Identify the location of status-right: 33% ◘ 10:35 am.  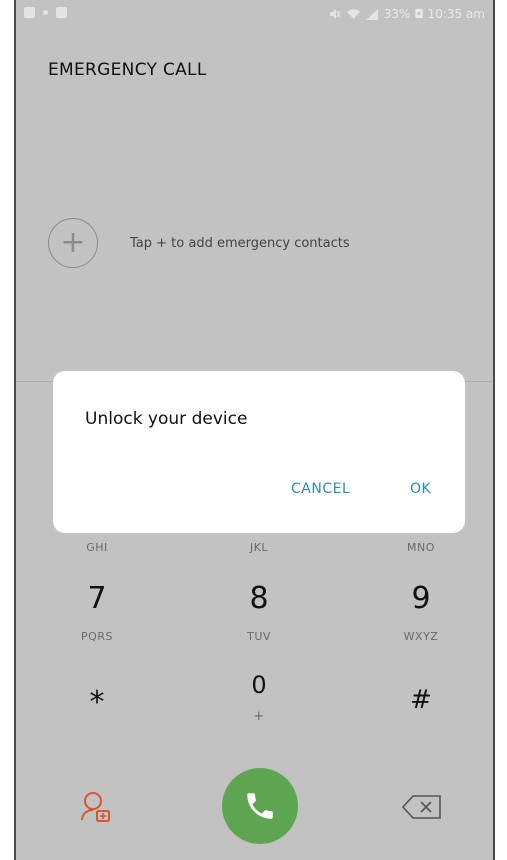
(407, 14).